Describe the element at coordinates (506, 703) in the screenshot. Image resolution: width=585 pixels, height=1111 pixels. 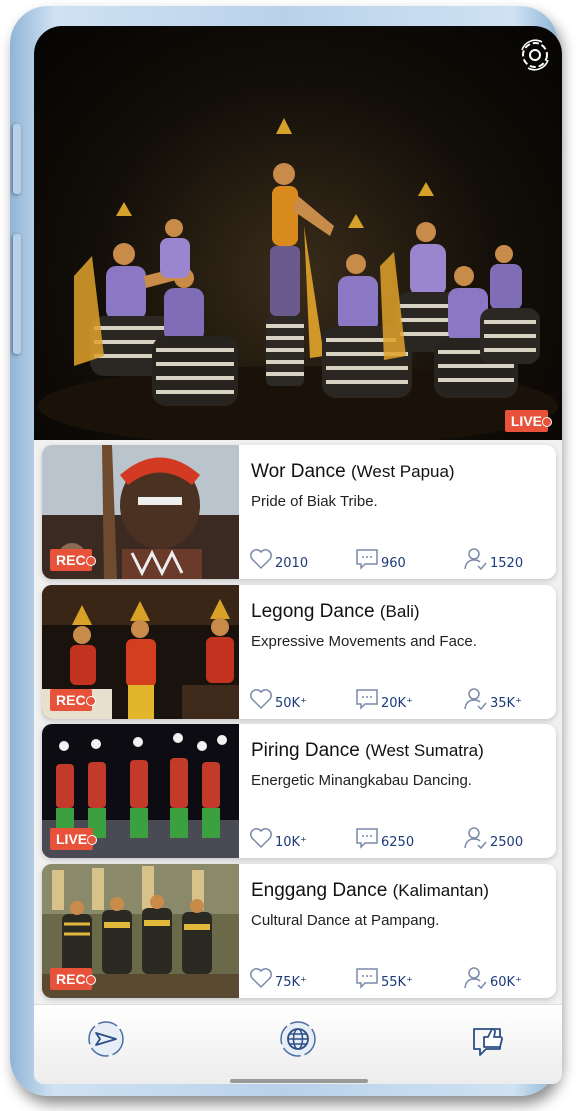
I see `viewers-count: 35K⁺` at that location.